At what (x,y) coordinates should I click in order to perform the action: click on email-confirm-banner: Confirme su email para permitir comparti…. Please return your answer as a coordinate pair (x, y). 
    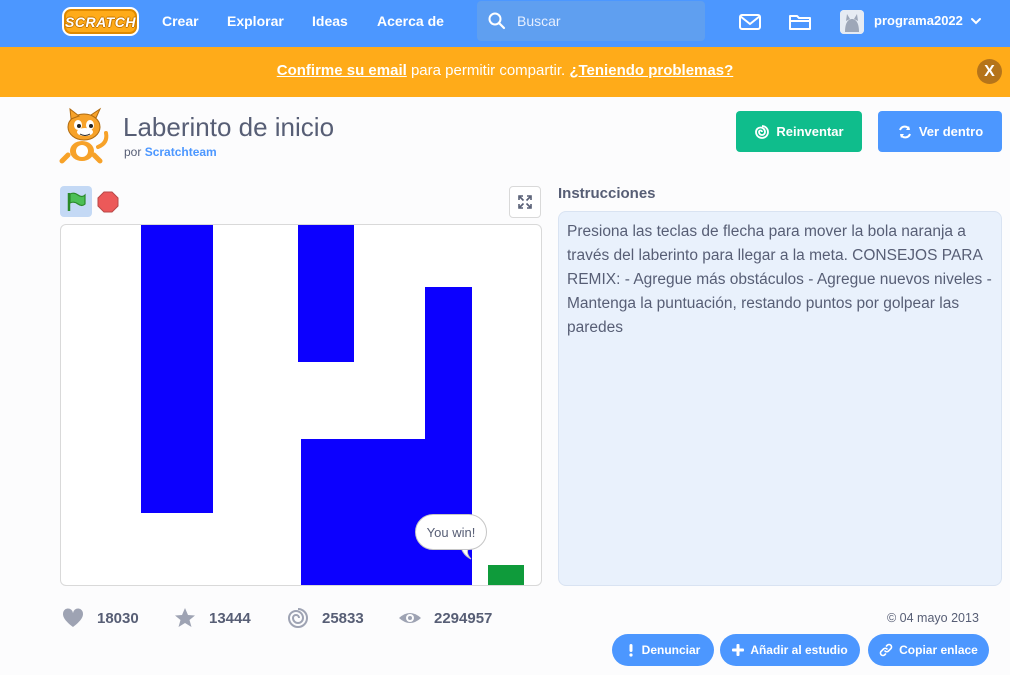
    Looking at the image, I should click on (505, 72).